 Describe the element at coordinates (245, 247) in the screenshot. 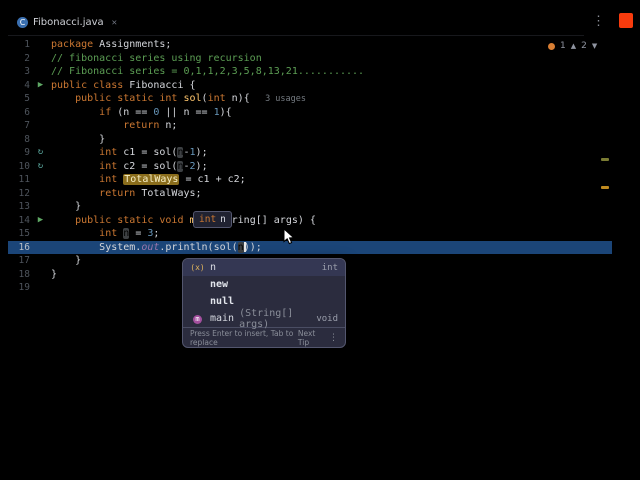

I see `text-caret` at that location.